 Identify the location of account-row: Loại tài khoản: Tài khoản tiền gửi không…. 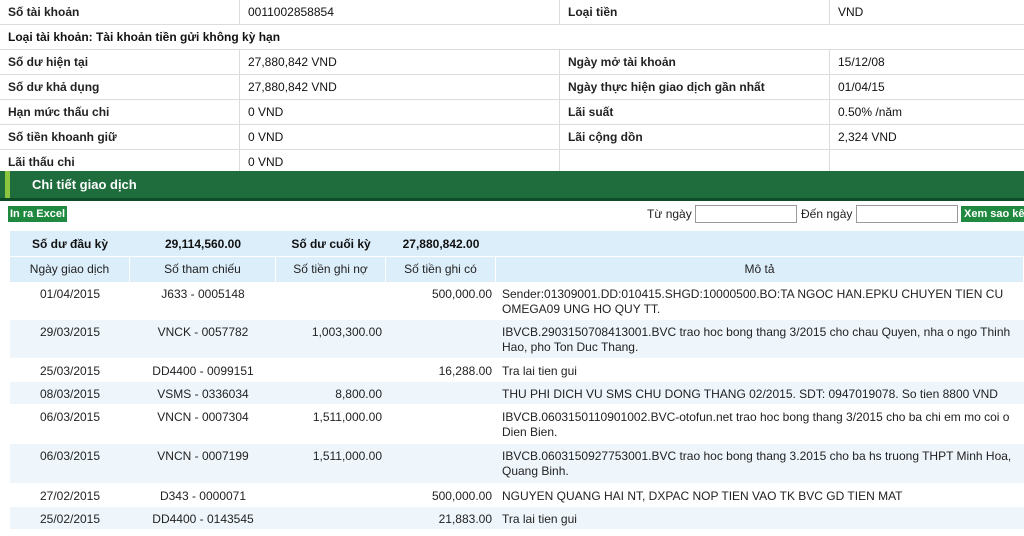
(512, 37).